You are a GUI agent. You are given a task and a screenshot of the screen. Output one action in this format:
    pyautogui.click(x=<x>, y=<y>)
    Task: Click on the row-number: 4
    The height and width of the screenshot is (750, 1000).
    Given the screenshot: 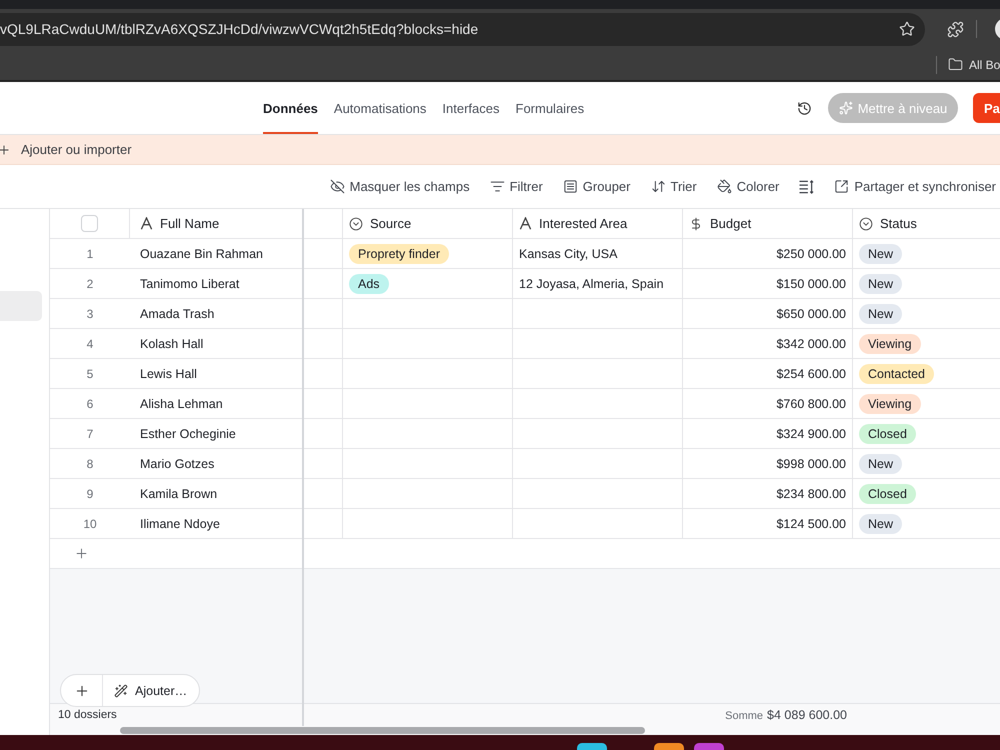 What is the action you would take?
    pyautogui.click(x=90, y=344)
    